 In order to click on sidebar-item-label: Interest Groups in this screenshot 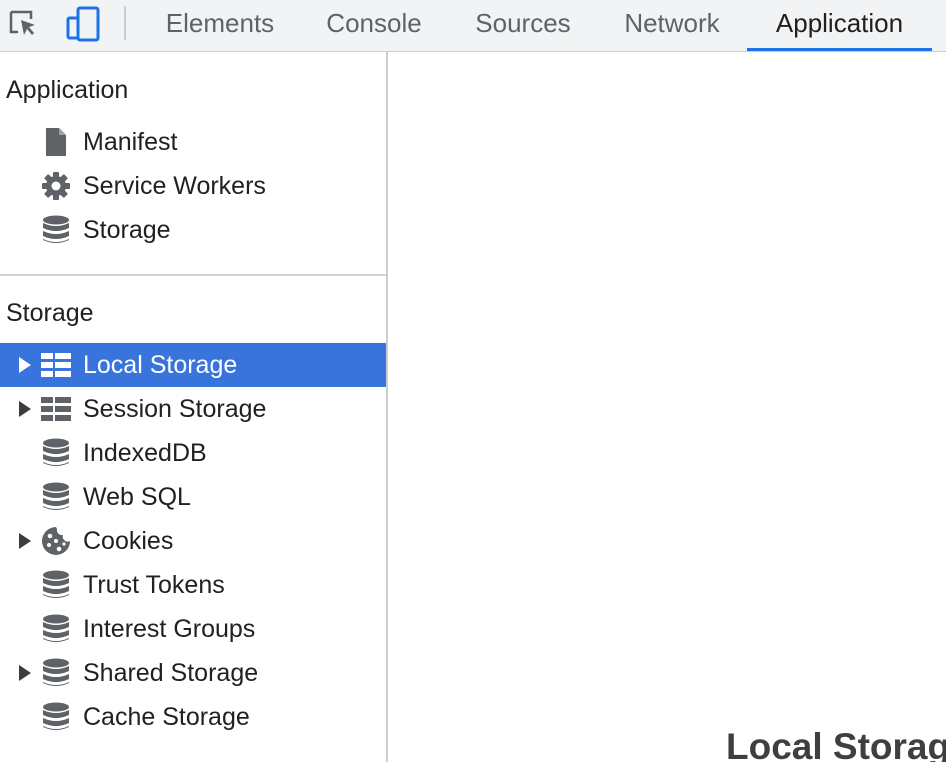, I will do `click(169, 629)`.